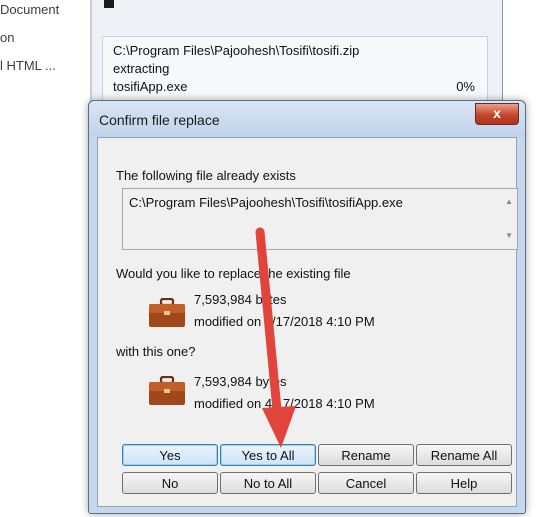 The width and height of the screenshot is (537, 517). What do you see at coordinates (156, 351) in the screenshot?
I see `with-label: with this one?` at bounding box center [156, 351].